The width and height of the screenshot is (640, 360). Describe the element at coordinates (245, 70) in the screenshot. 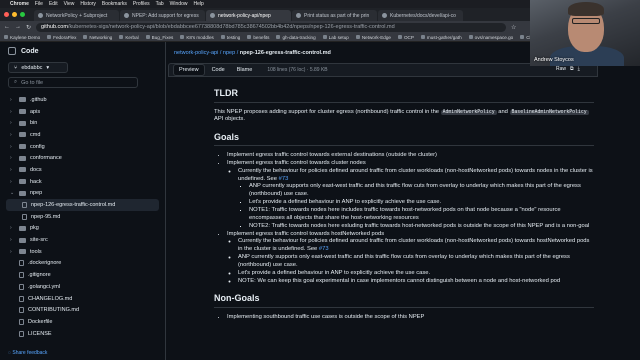

I see `tab-blame: Blame` at that location.